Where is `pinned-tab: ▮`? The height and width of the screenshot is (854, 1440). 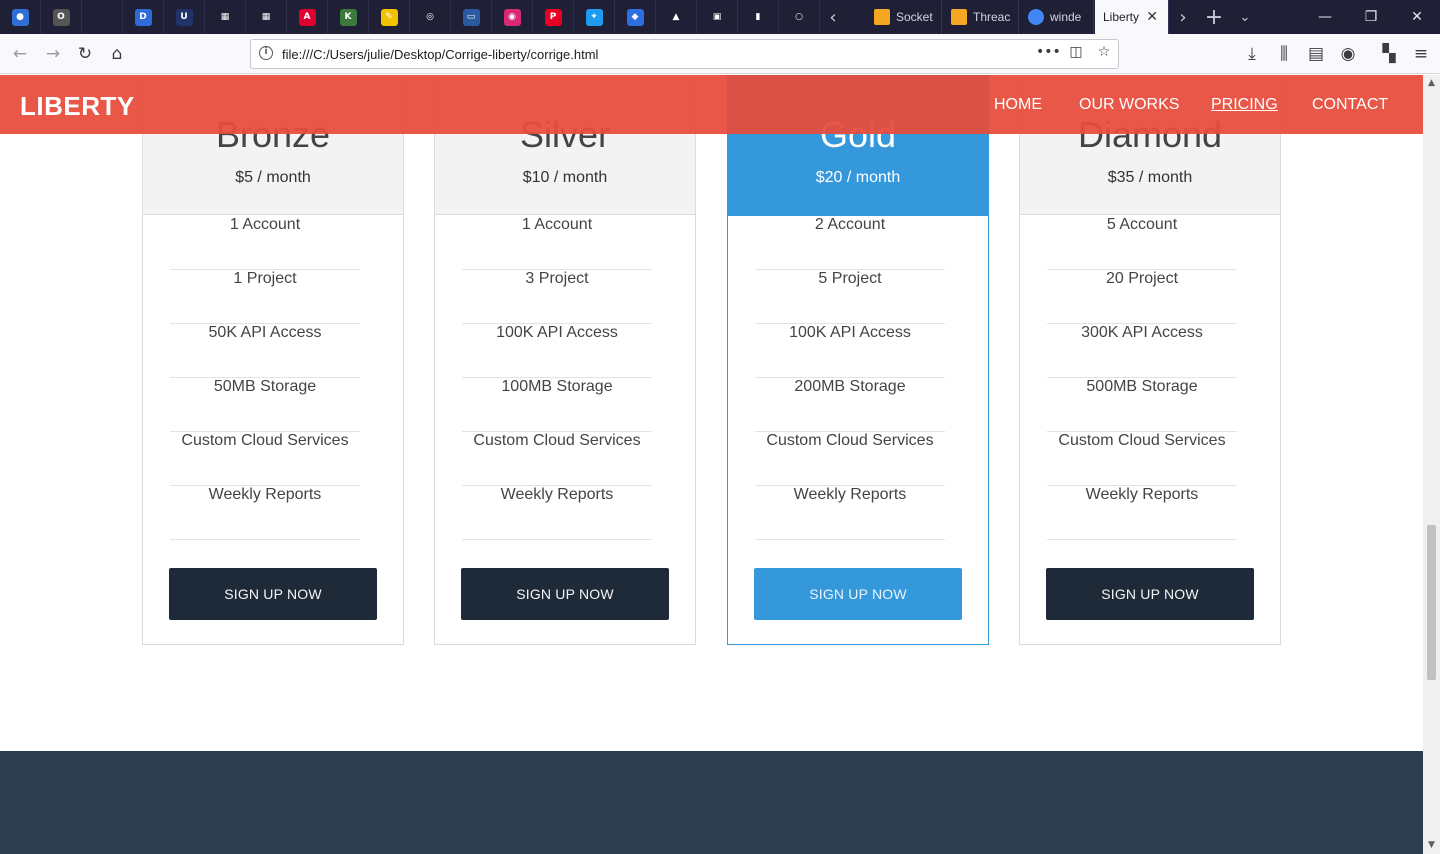
pinned-tab: ▮ is located at coordinates (758, 17).